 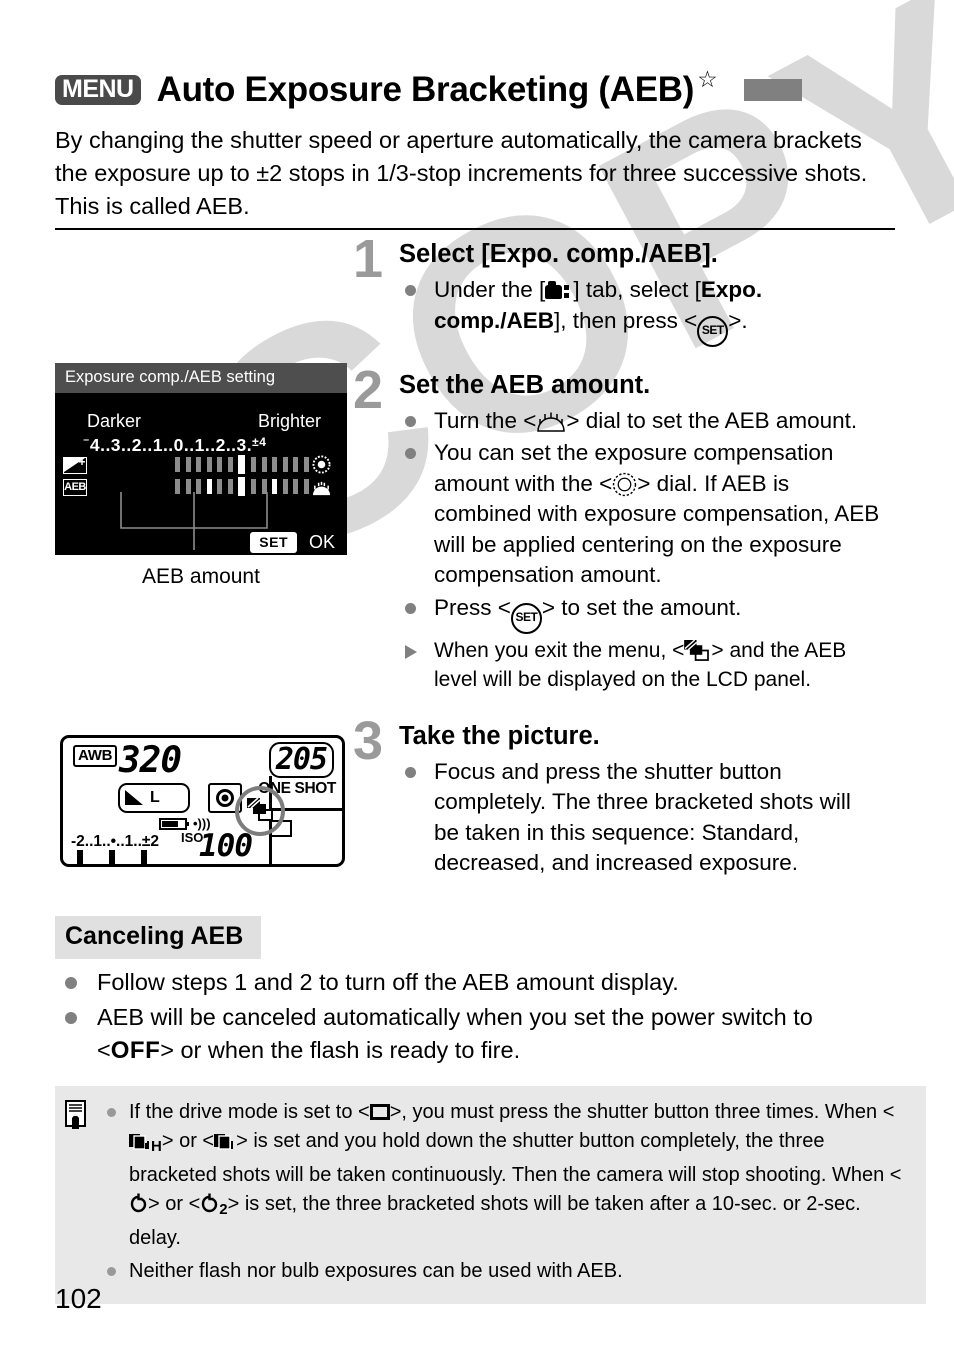 I want to click on bullet-text-mid: ] tab, select [, so click(x=637, y=289).